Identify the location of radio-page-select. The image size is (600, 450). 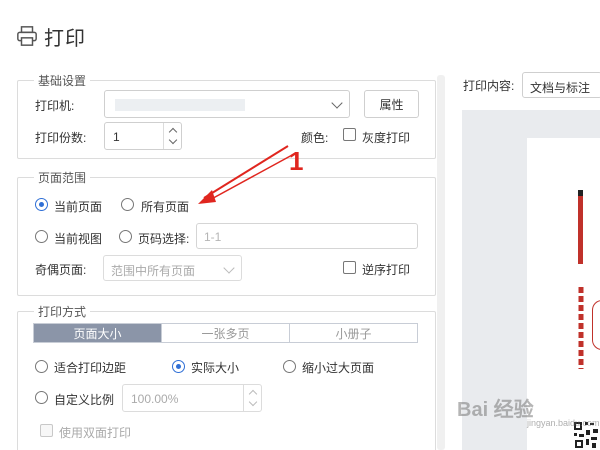
(125, 236).